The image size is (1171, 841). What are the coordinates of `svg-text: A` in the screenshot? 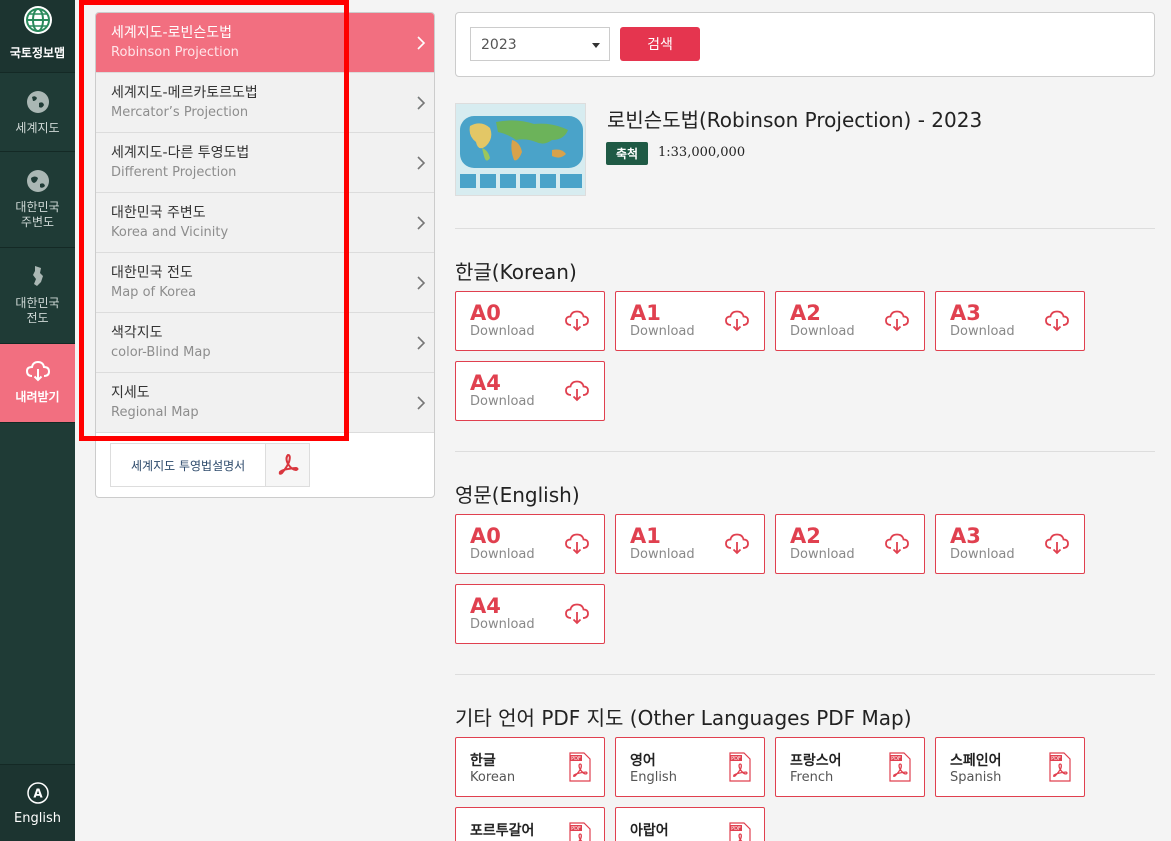 It's located at (38, 794).